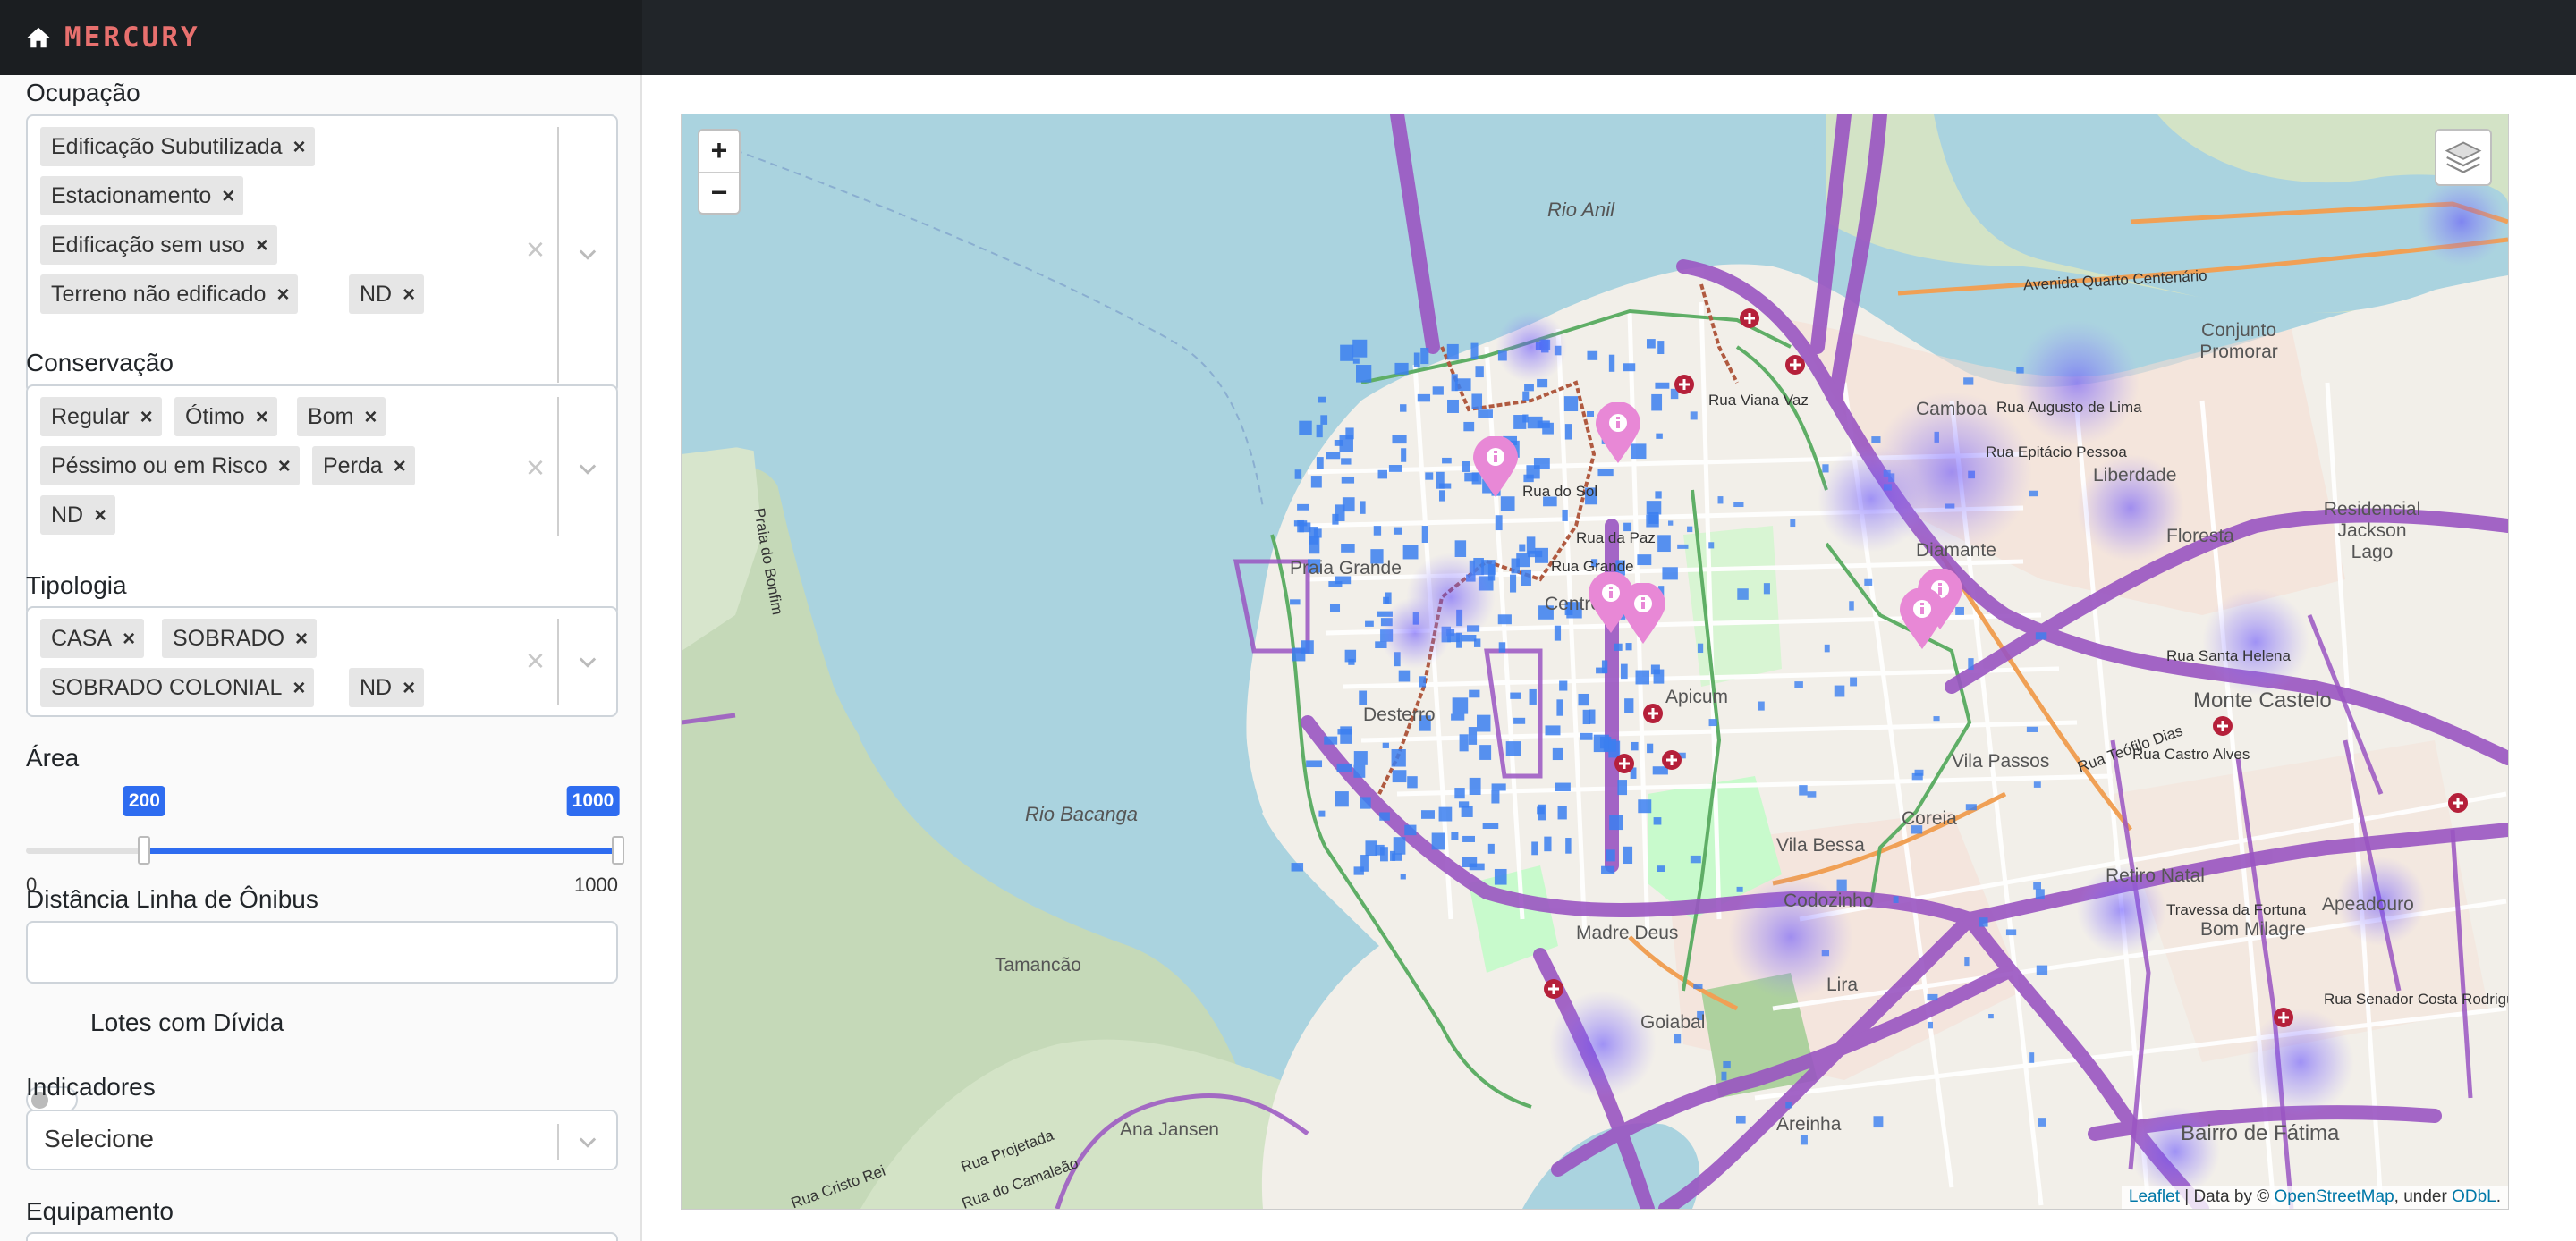  Describe the element at coordinates (172, 899) in the screenshot. I see `distancia-label: Distância Linha de Ônibus` at that location.